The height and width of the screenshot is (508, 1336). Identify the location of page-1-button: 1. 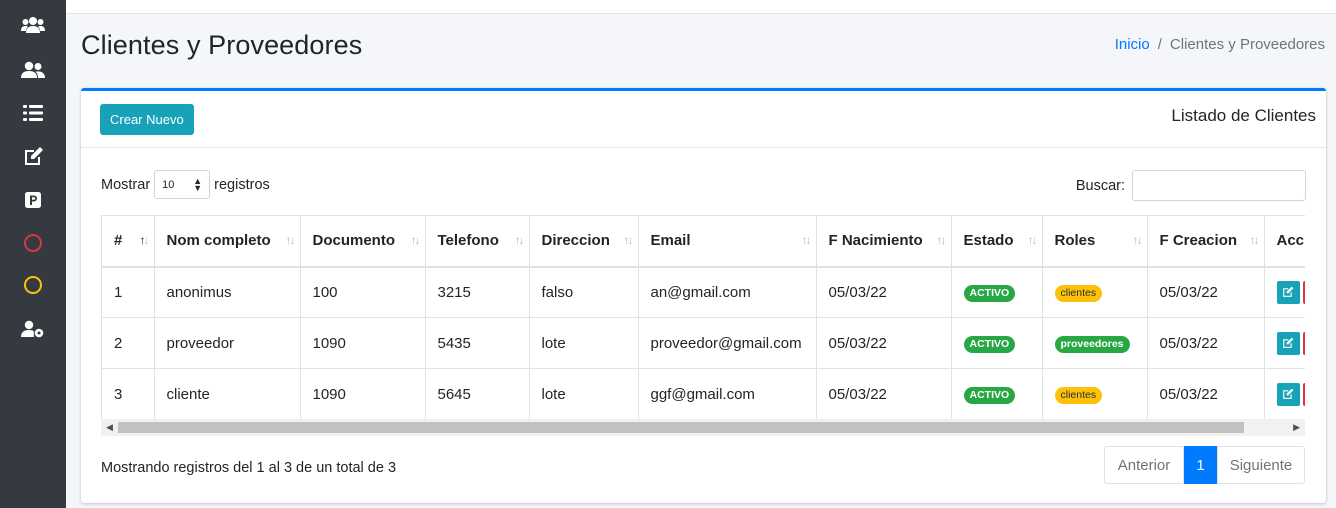
(1200, 465).